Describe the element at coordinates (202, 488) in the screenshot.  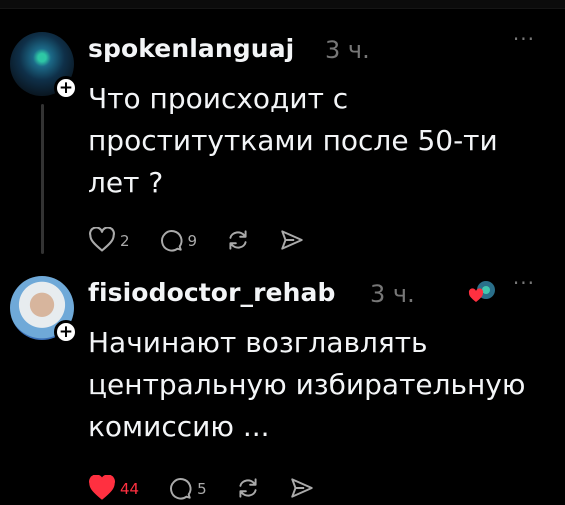
I see `reply-count: 5` at that location.